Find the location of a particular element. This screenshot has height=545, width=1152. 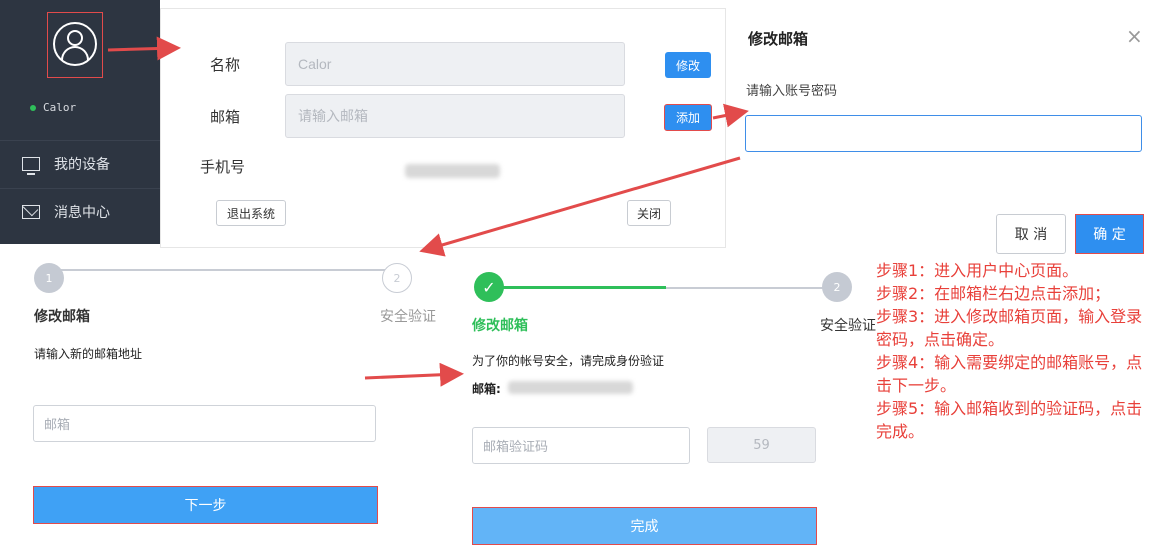

arrow-add-to-modal is located at coordinates (730, 115).